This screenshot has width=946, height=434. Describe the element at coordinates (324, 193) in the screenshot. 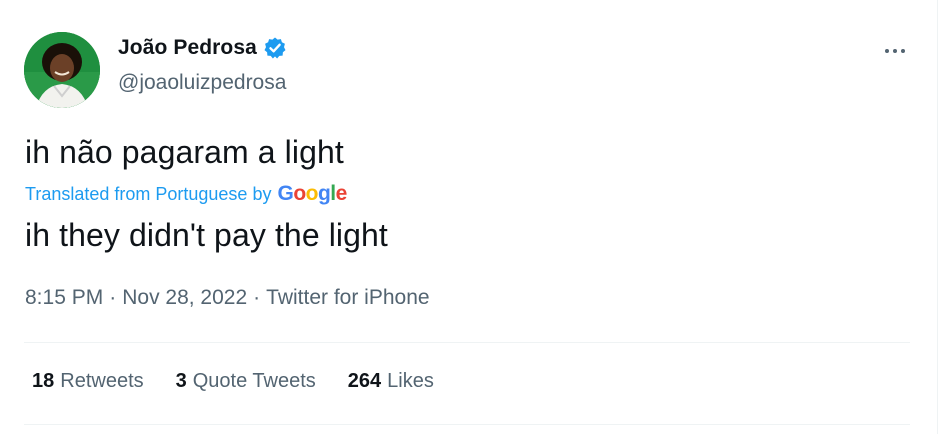

I see `google-logo-letter: g` at that location.